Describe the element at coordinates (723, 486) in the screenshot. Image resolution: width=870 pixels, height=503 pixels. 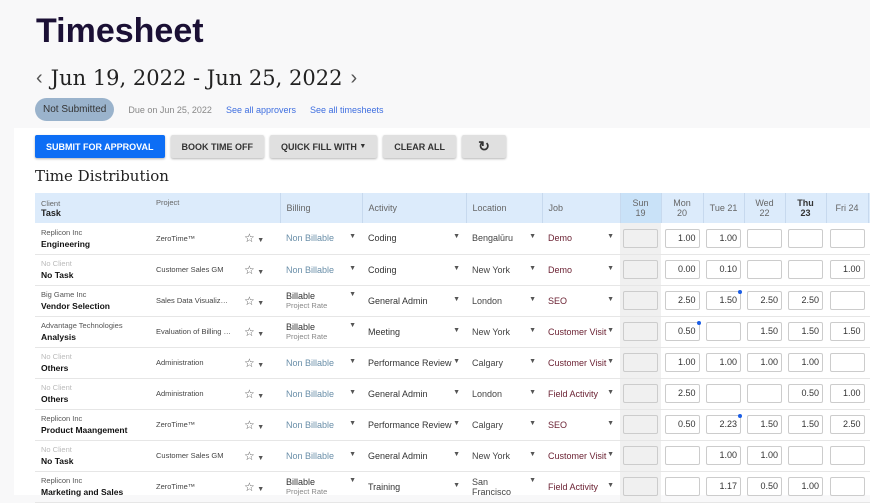
I see `hours-input: 1.17` at that location.